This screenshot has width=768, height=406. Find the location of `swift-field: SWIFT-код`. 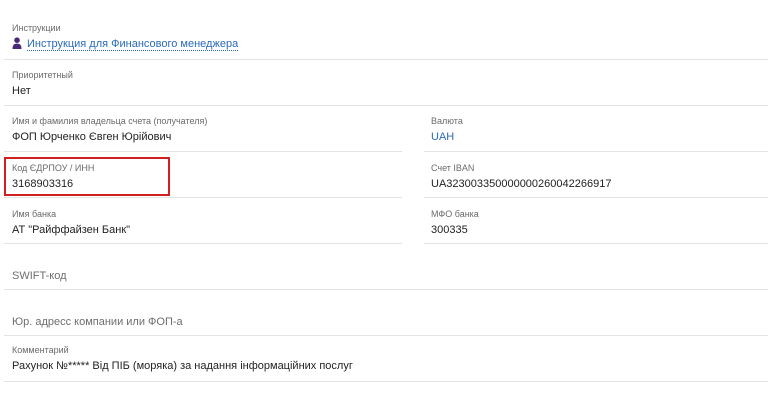

swift-field: SWIFT-код is located at coordinates (39, 276).